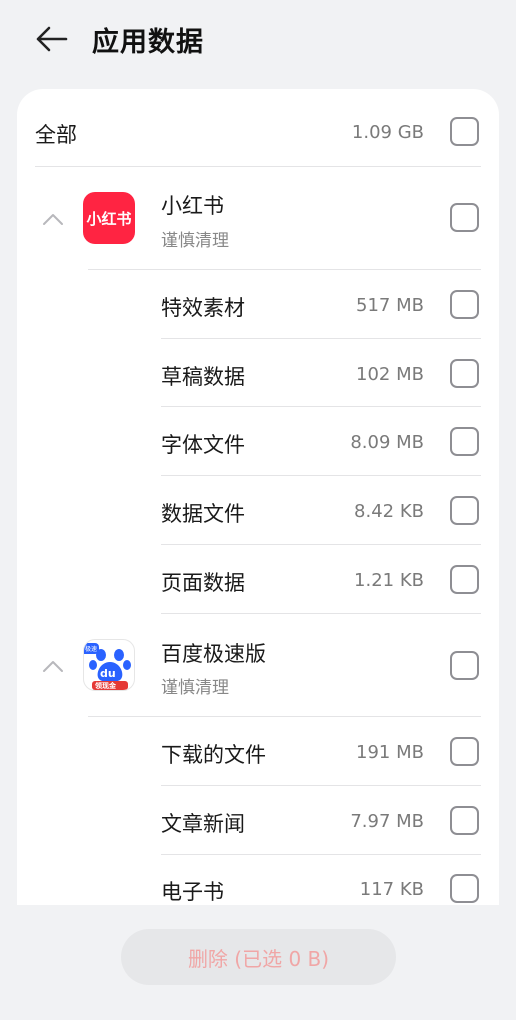  What do you see at coordinates (192, 206) in the screenshot?
I see `app-name: 小红书` at bounding box center [192, 206].